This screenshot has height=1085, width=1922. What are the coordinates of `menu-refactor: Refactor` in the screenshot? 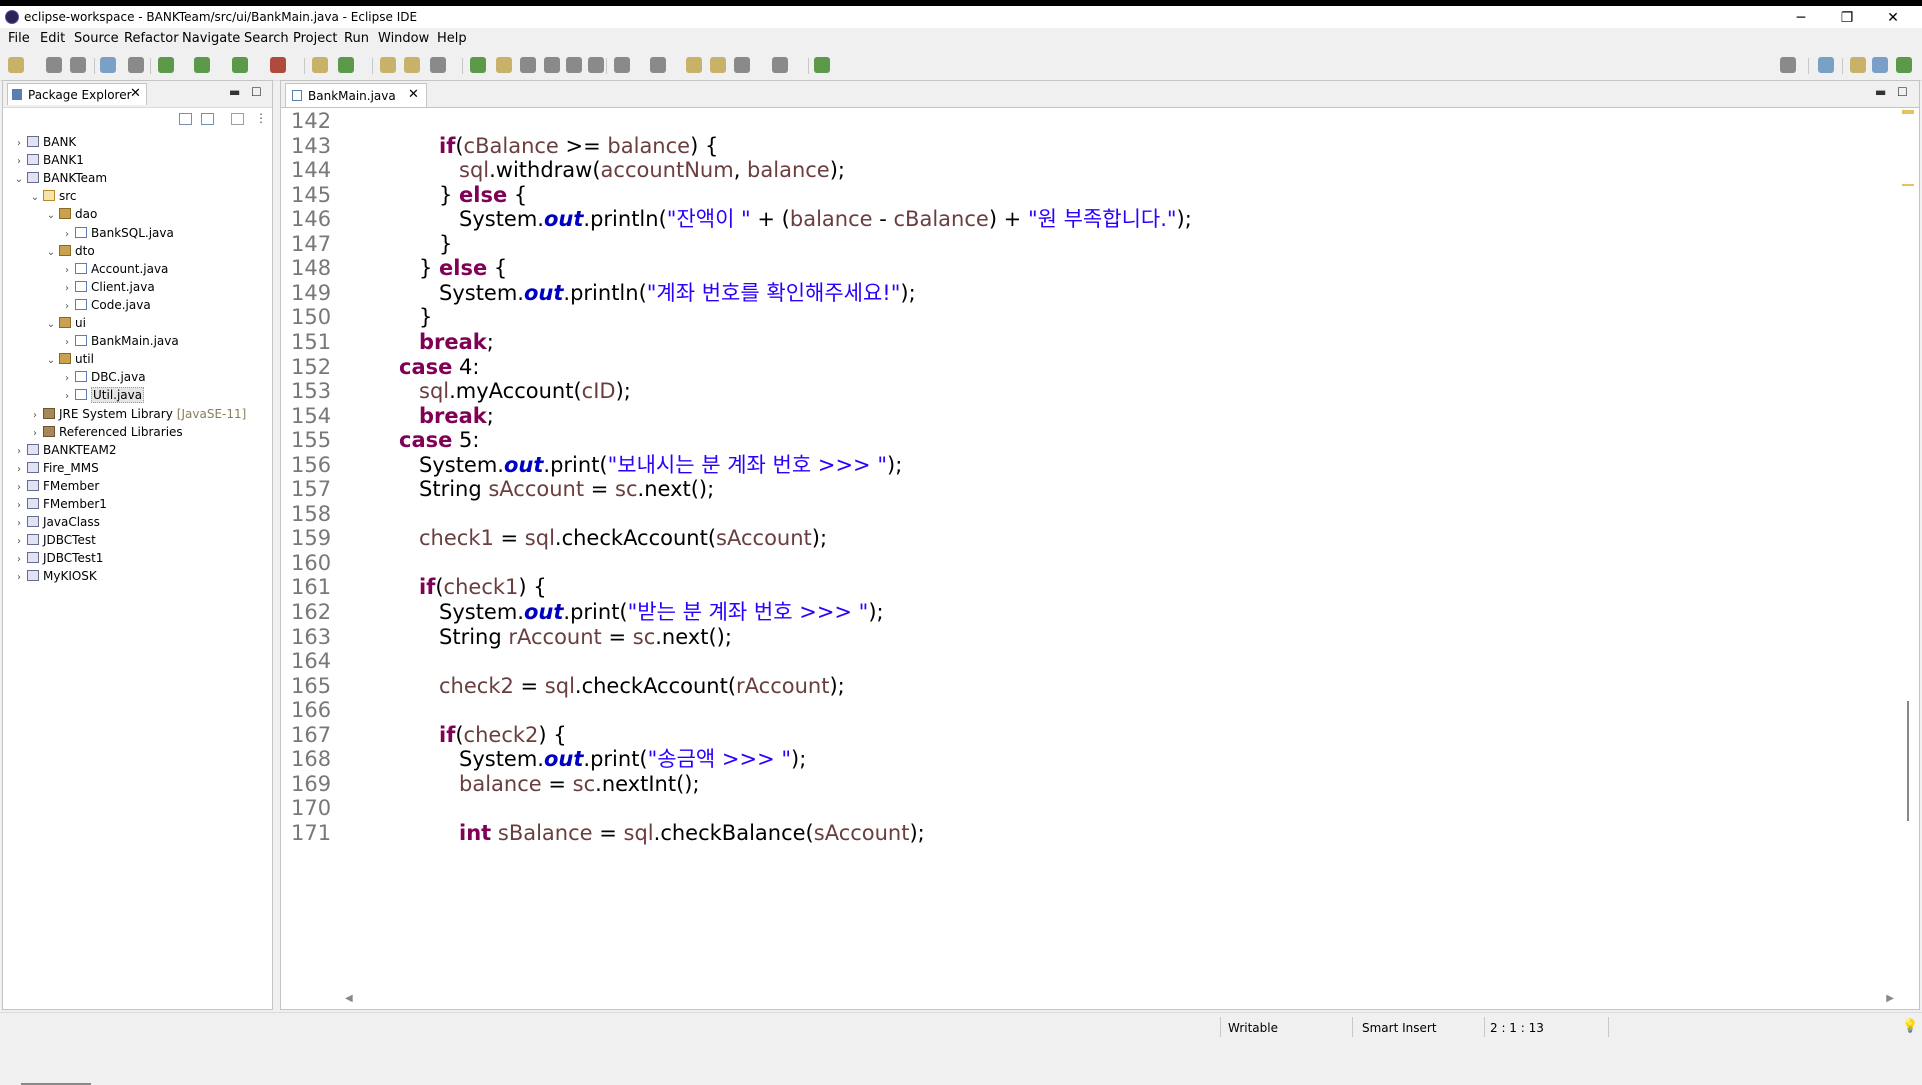 It's located at (151, 38).